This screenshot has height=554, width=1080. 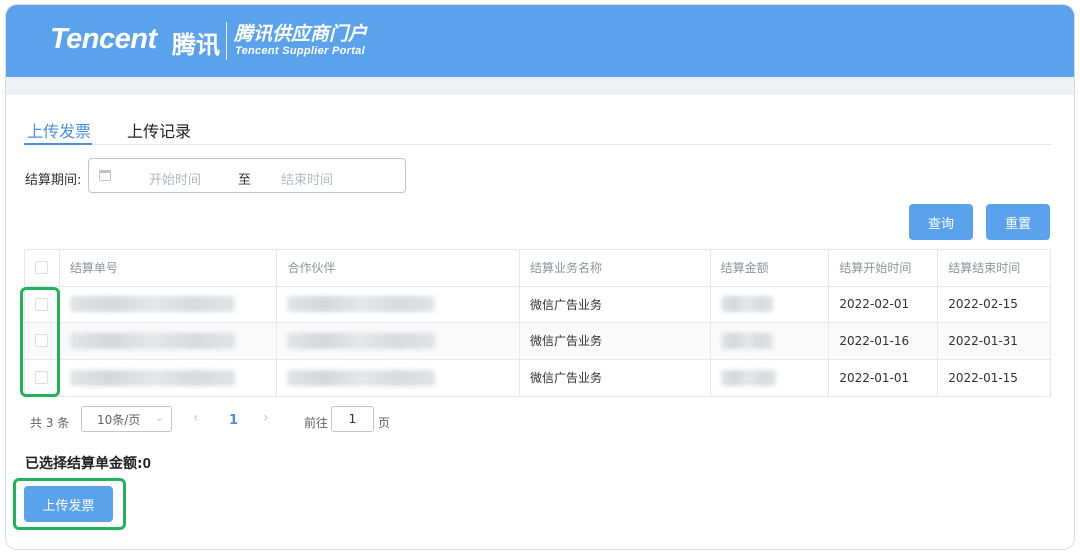 I want to click on date-range-separator: 至, so click(x=245, y=180).